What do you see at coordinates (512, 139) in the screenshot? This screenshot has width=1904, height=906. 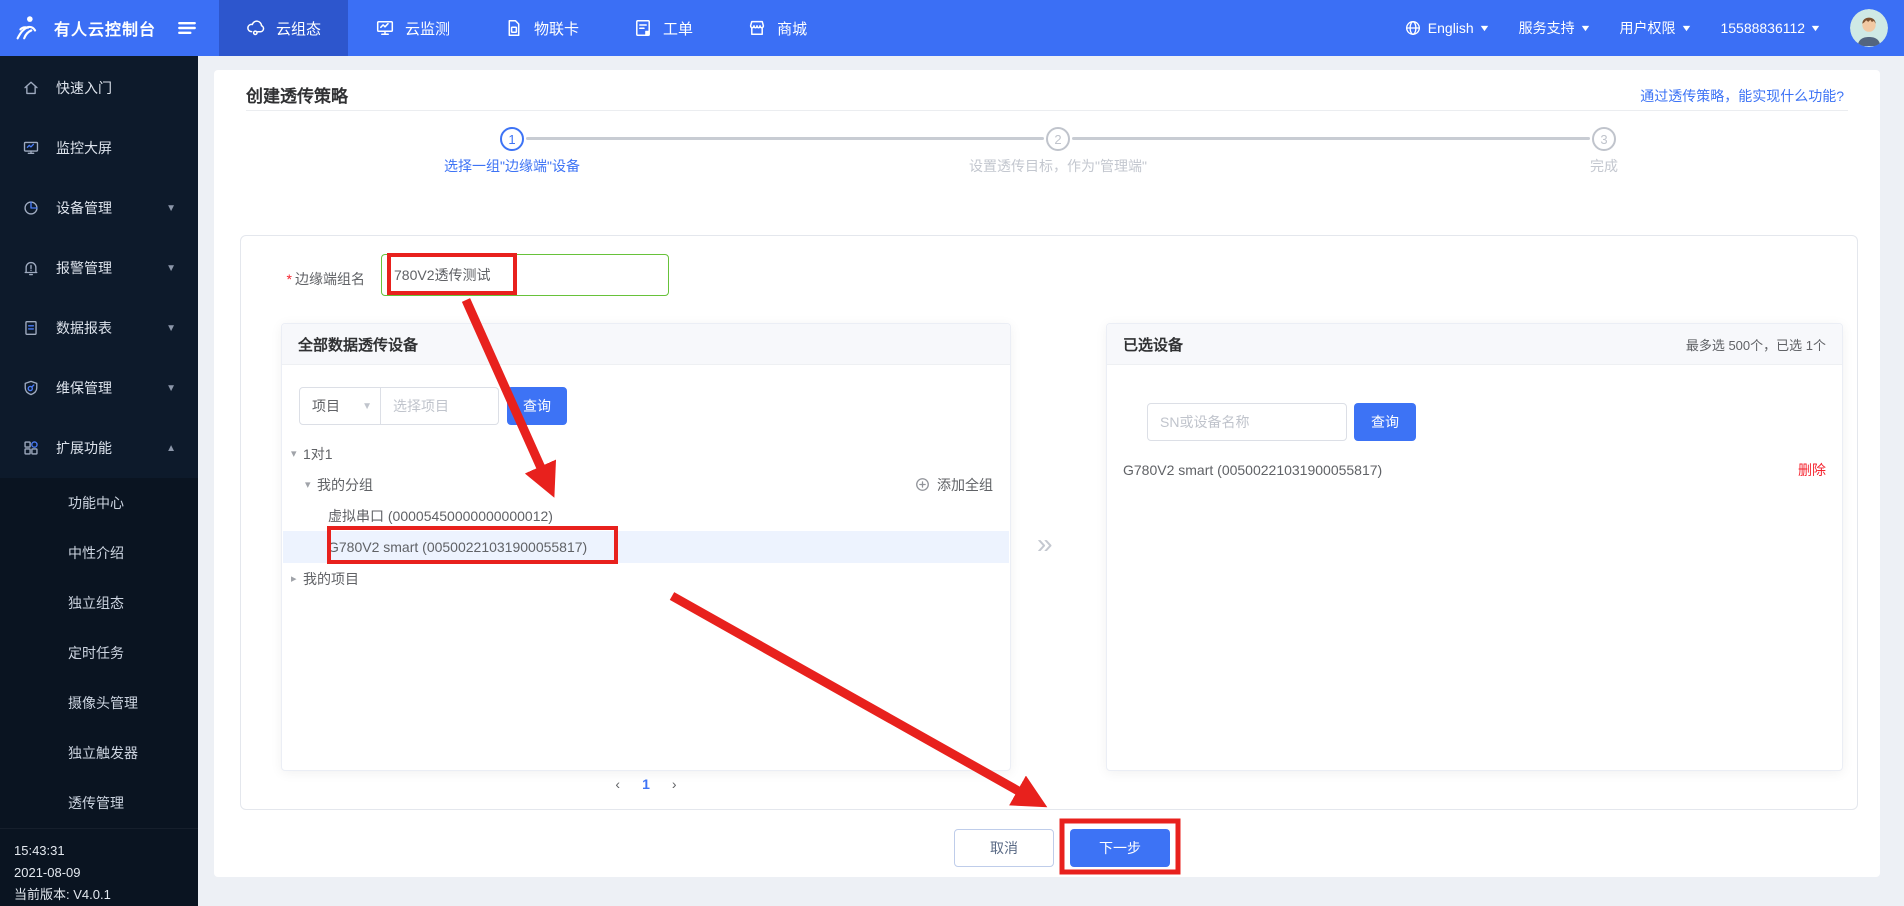 I see `step-circle-1: 1` at bounding box center [512, 139].